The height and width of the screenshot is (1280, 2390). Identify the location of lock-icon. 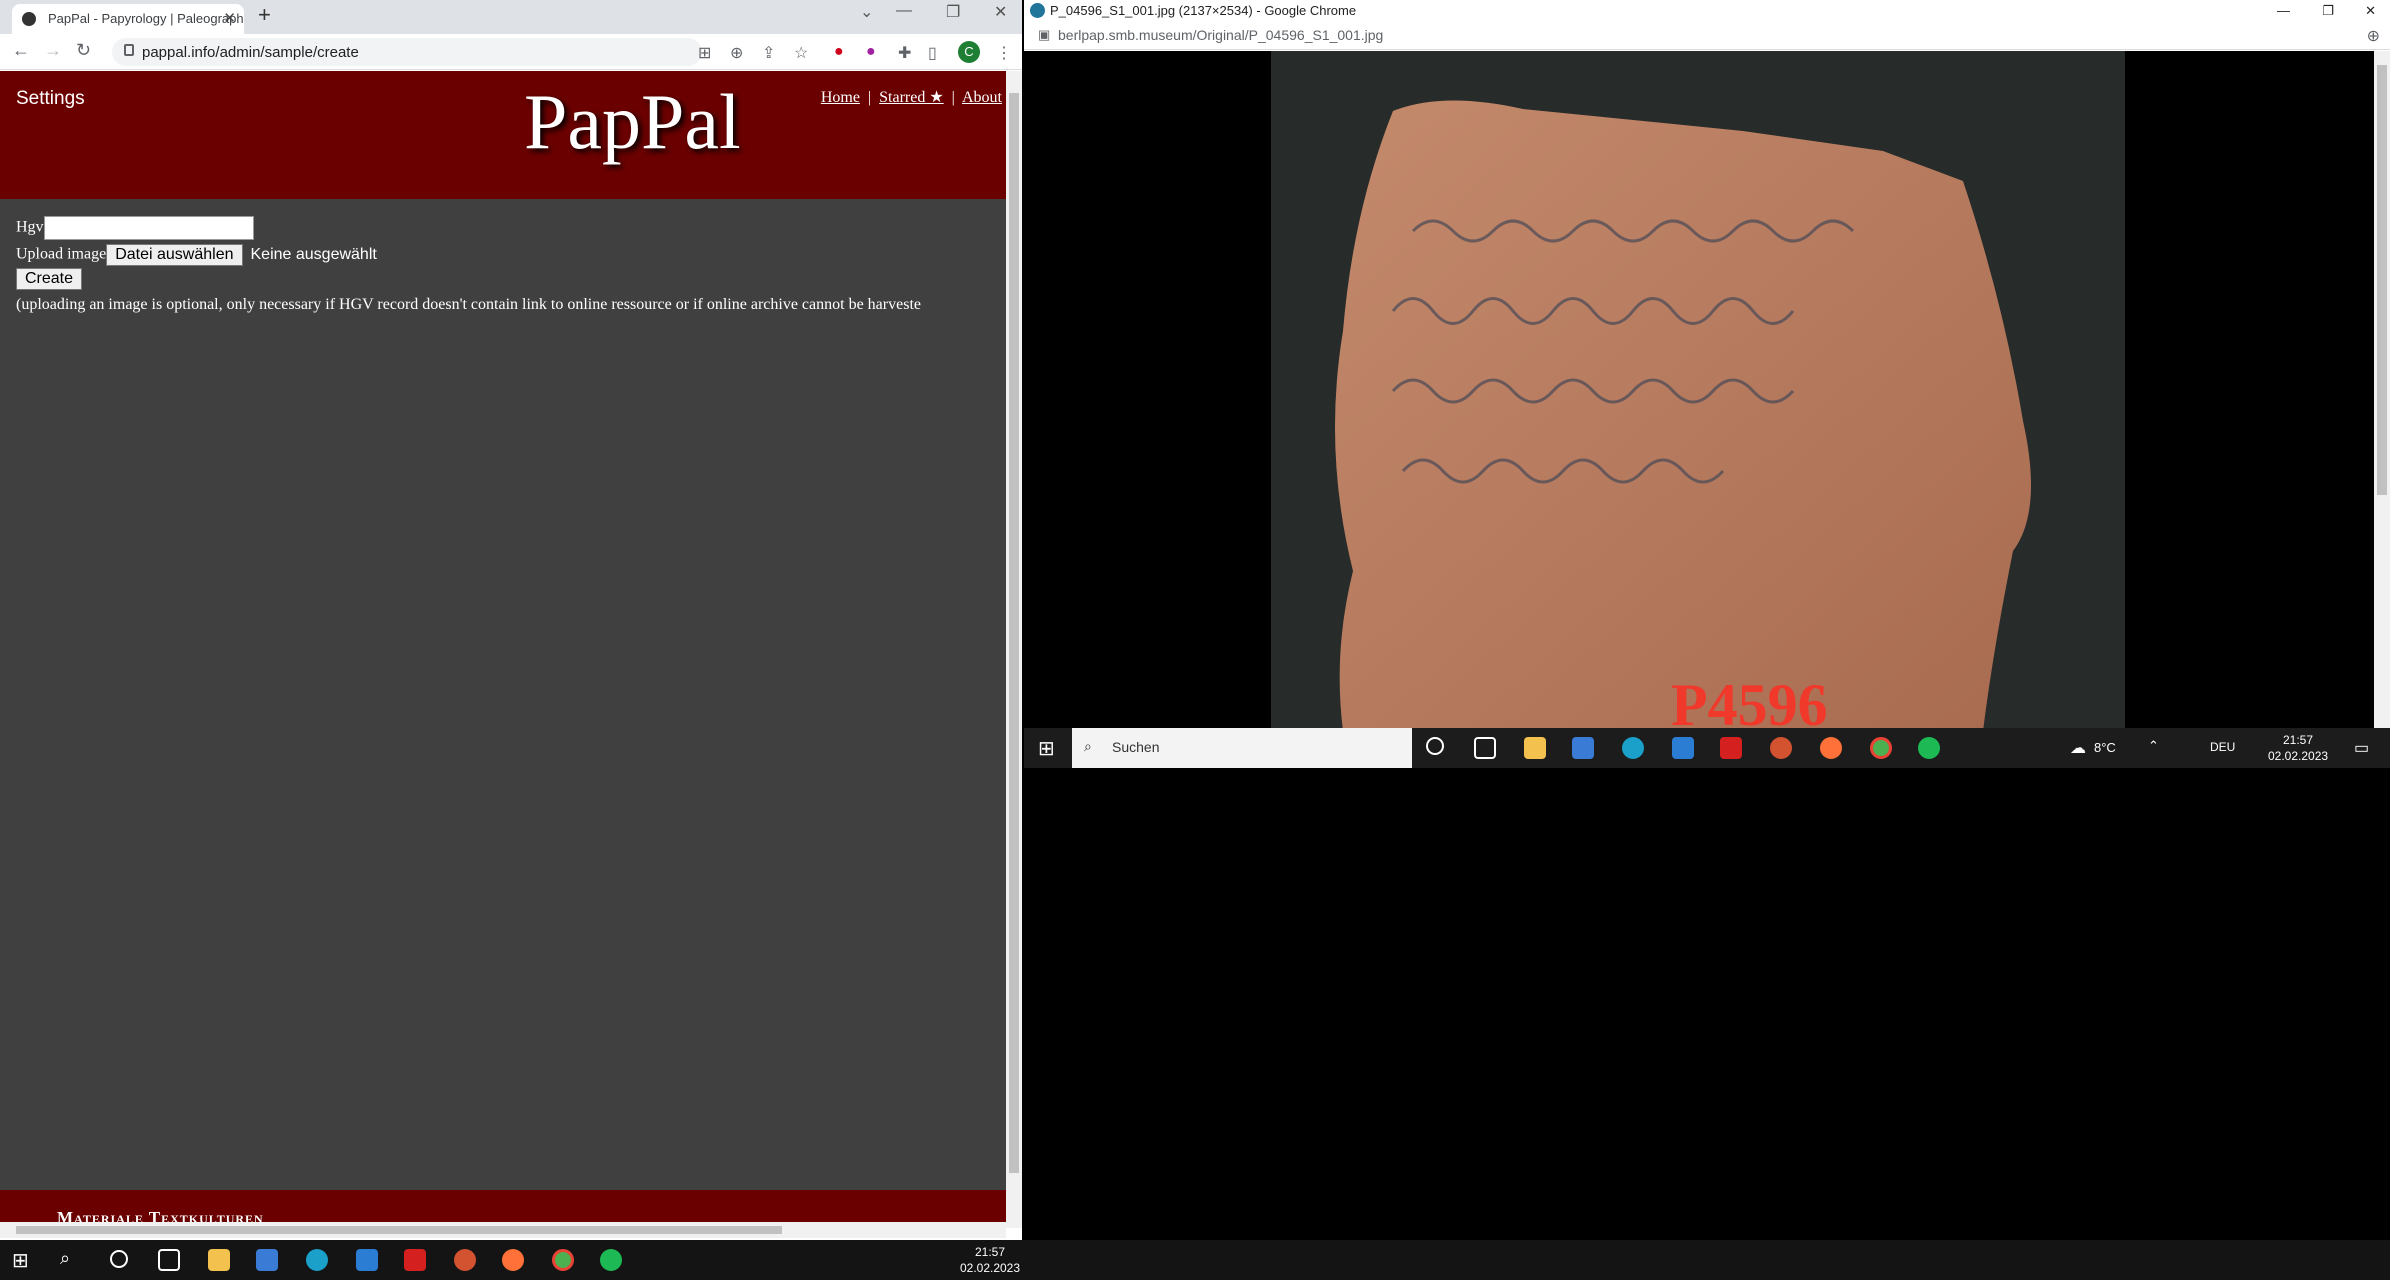
(129, 50).